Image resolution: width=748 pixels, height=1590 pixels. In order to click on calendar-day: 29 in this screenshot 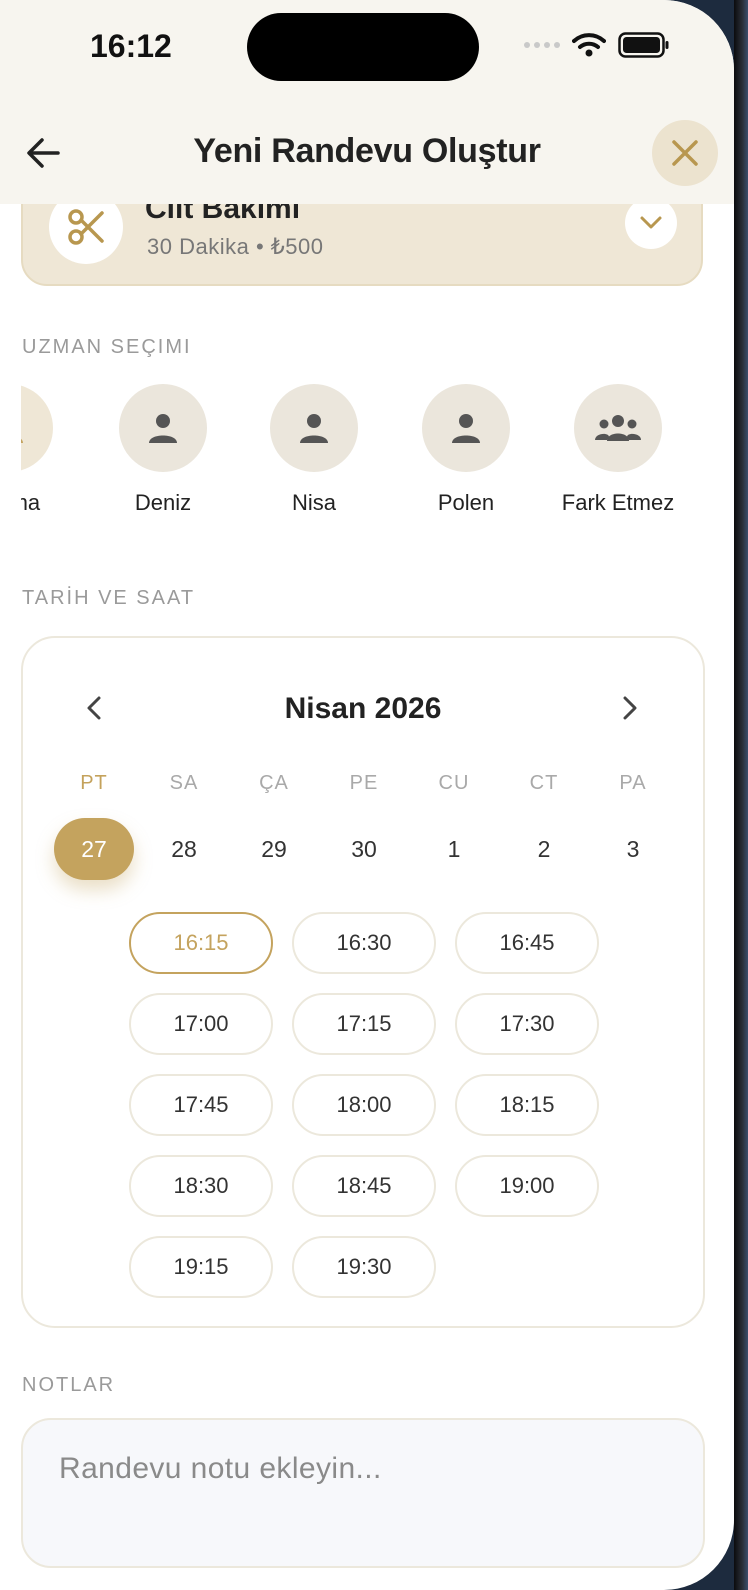, I will do `click(274, 849)`.